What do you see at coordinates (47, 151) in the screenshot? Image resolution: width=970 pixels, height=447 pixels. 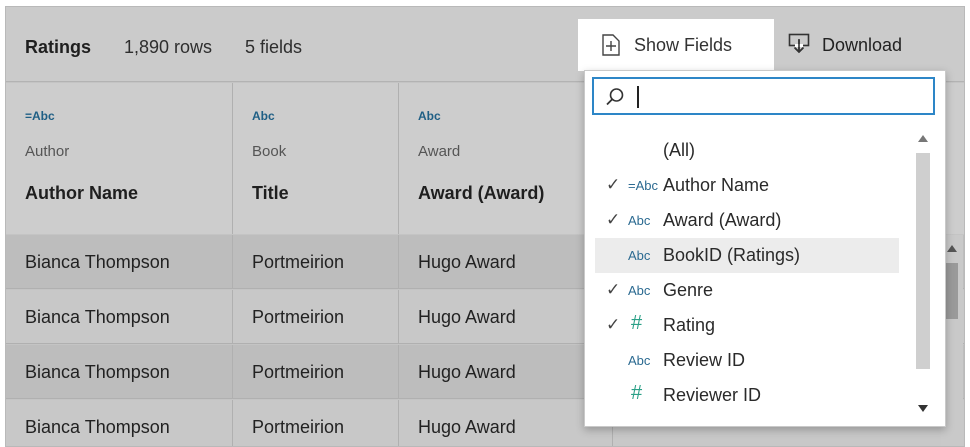 I see `column-source: Author` at bounding box center [47, 151].